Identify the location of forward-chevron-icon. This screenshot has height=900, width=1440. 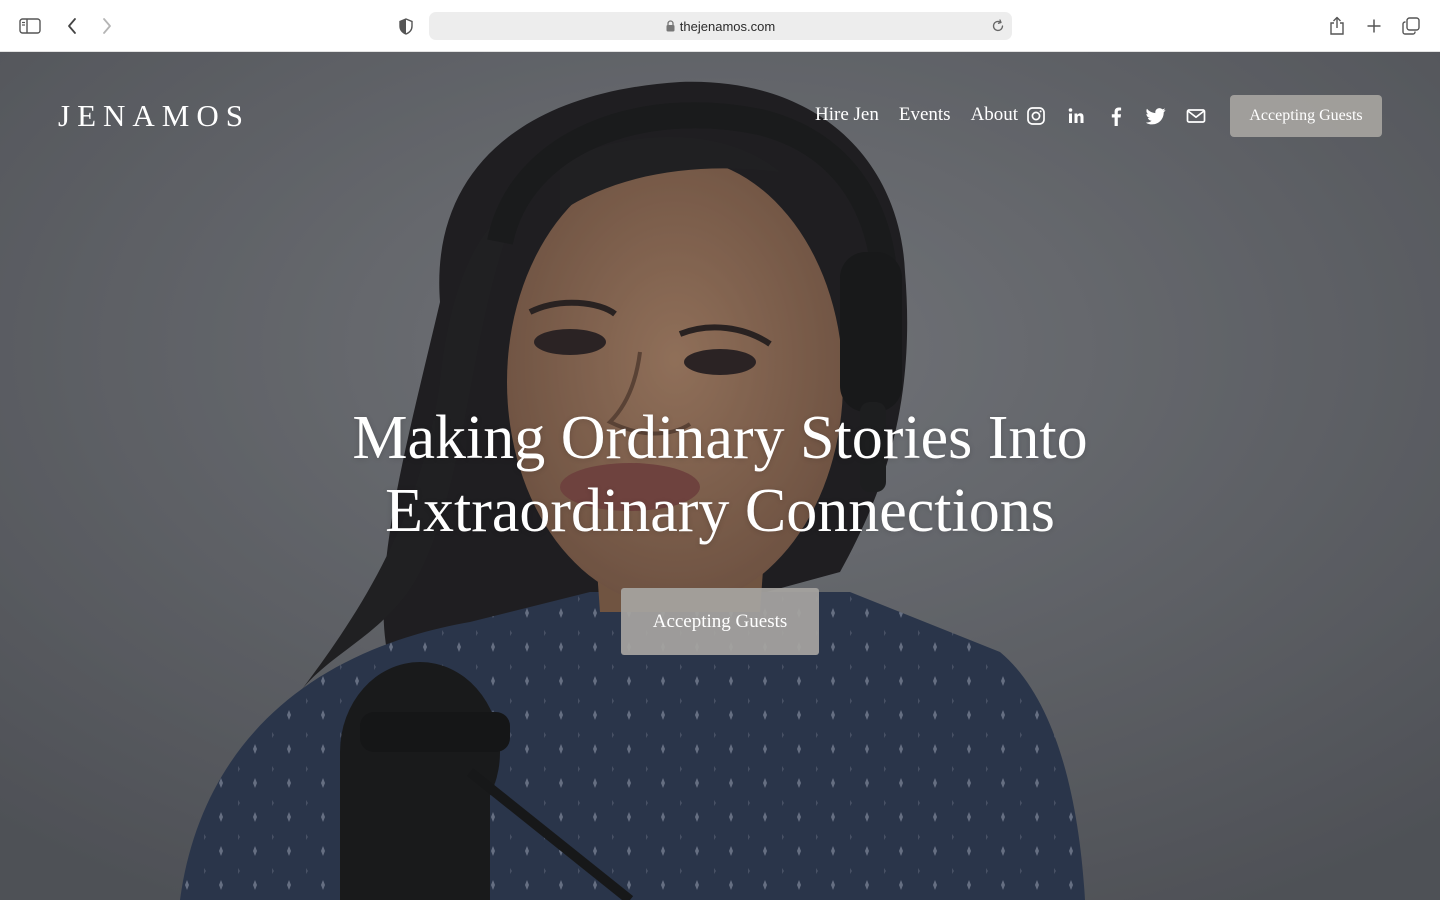
(107, 26).